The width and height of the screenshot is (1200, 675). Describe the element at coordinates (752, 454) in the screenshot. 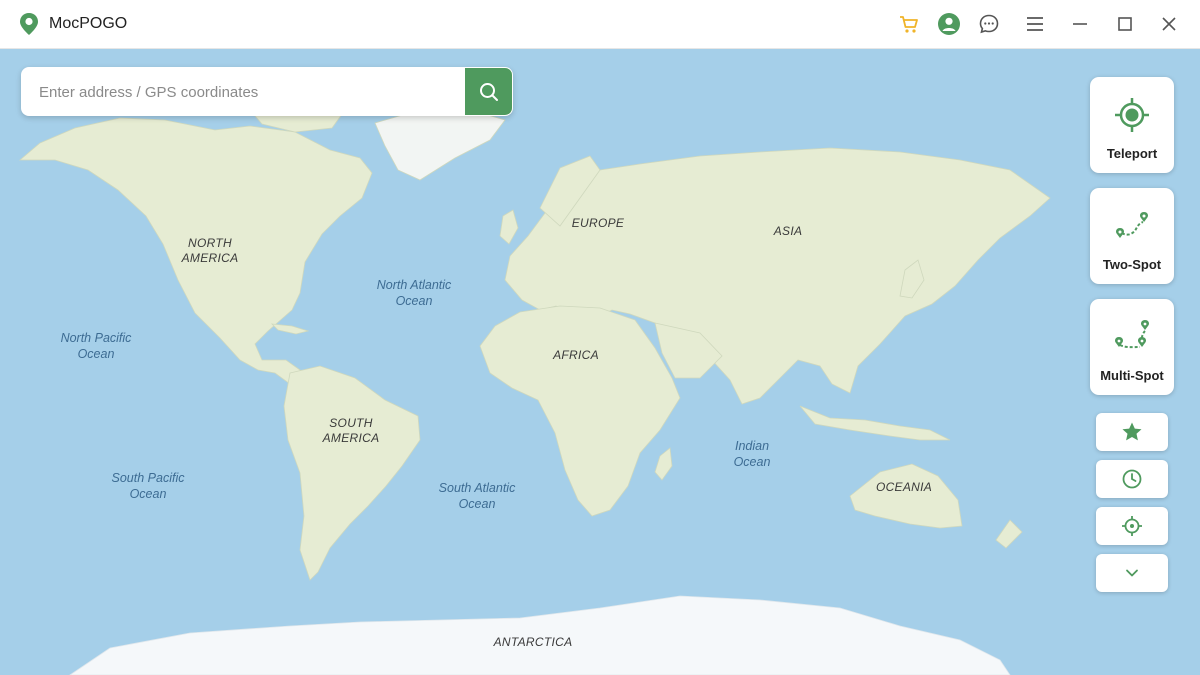

I see `label-indian-ocean: Indian Ocean` at that location.